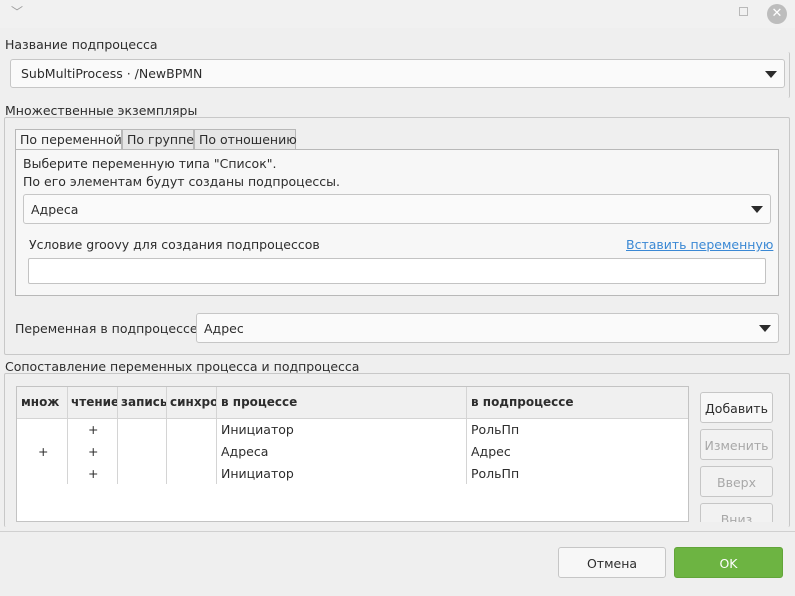 The height and width of the screenshot is (596, 795). What do you see at coordinates (397, 209) in the screenshot?
I see `list-variable-combo: Адреса` at bounding box center [397, 209].